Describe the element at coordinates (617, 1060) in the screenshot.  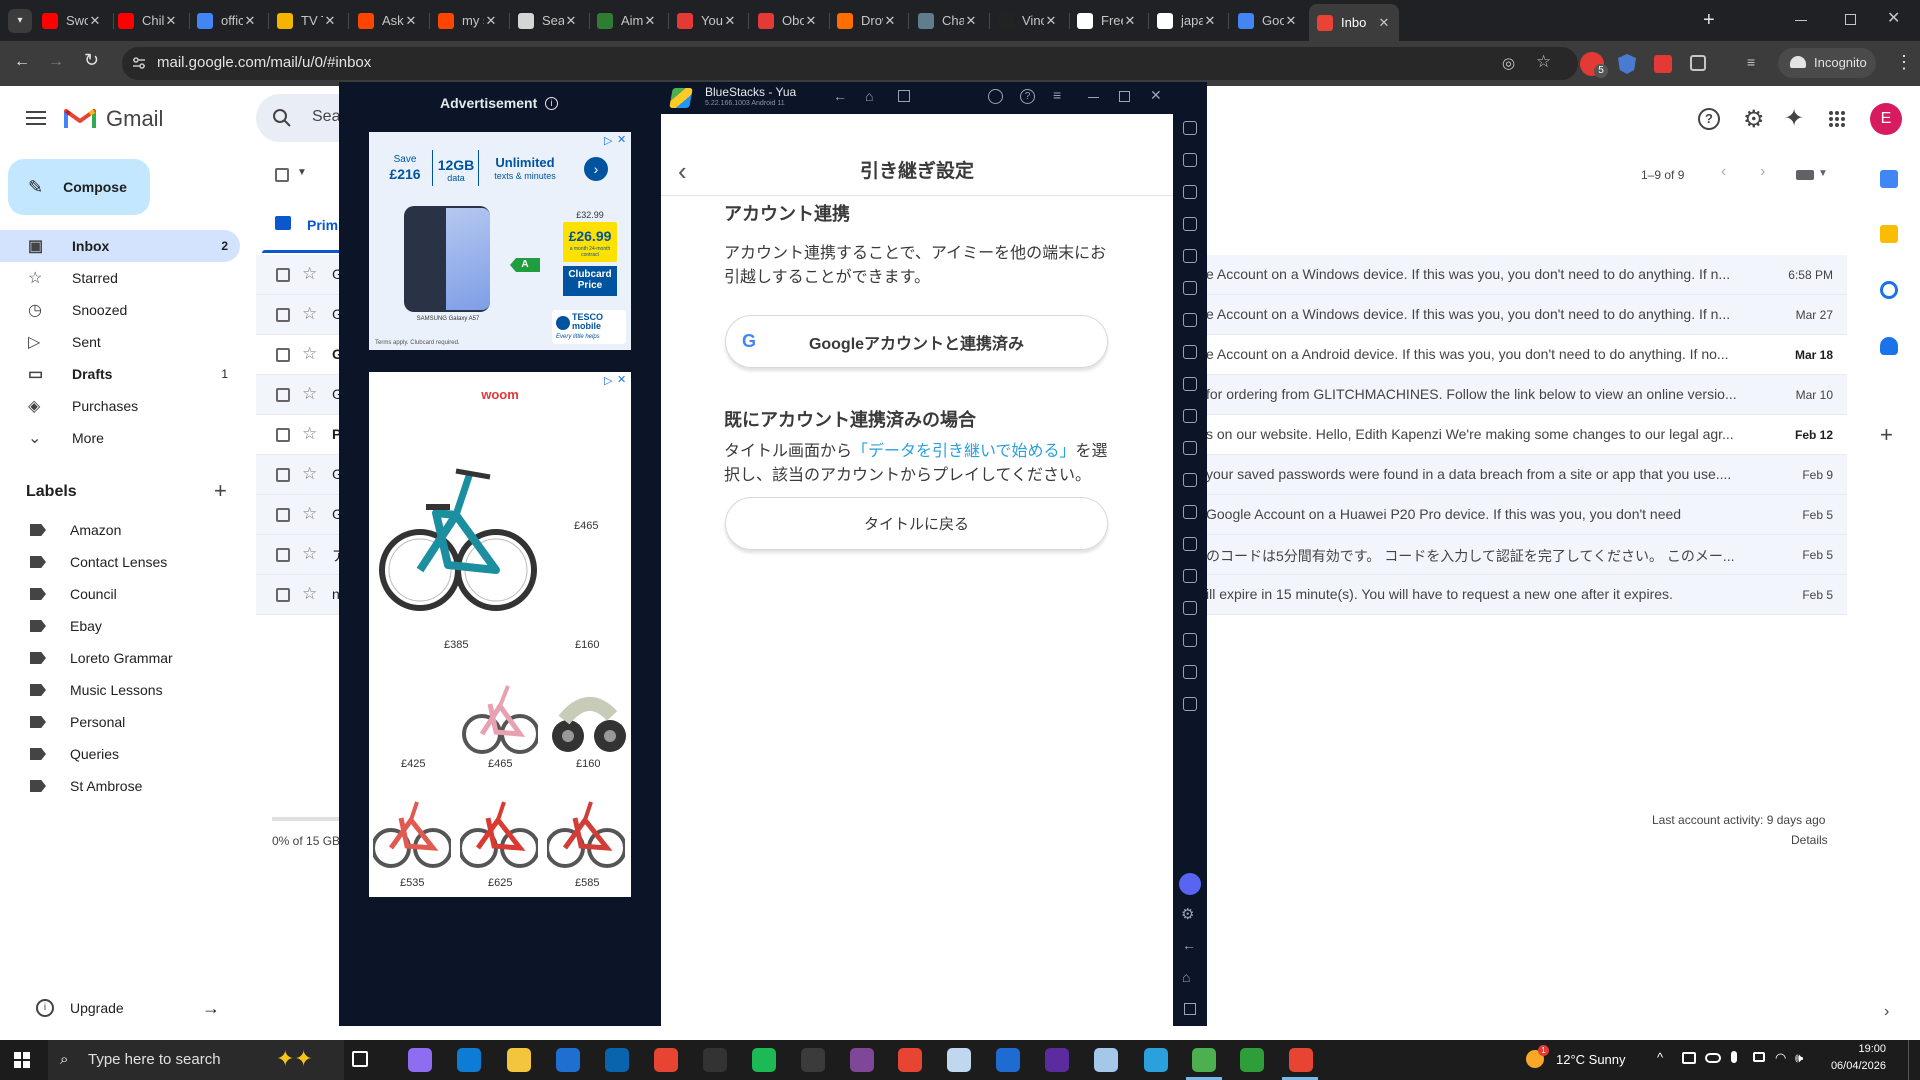
I see `outlook-icon` at that location.